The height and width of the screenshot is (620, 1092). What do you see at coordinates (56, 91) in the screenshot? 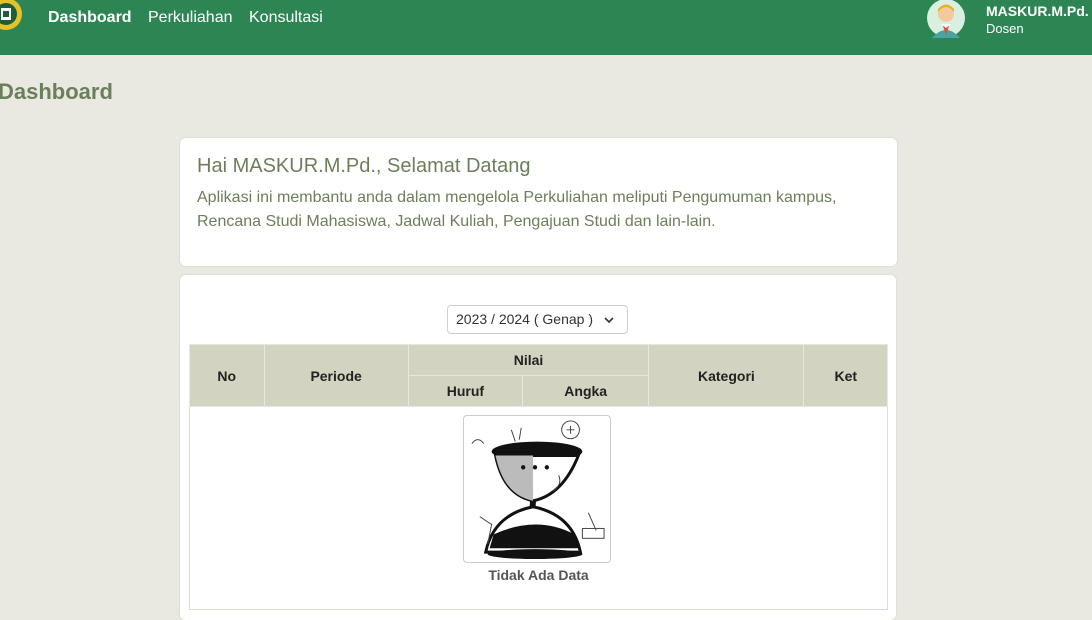
I see `page-title: Dashboard` at bounding box center [56, 91].